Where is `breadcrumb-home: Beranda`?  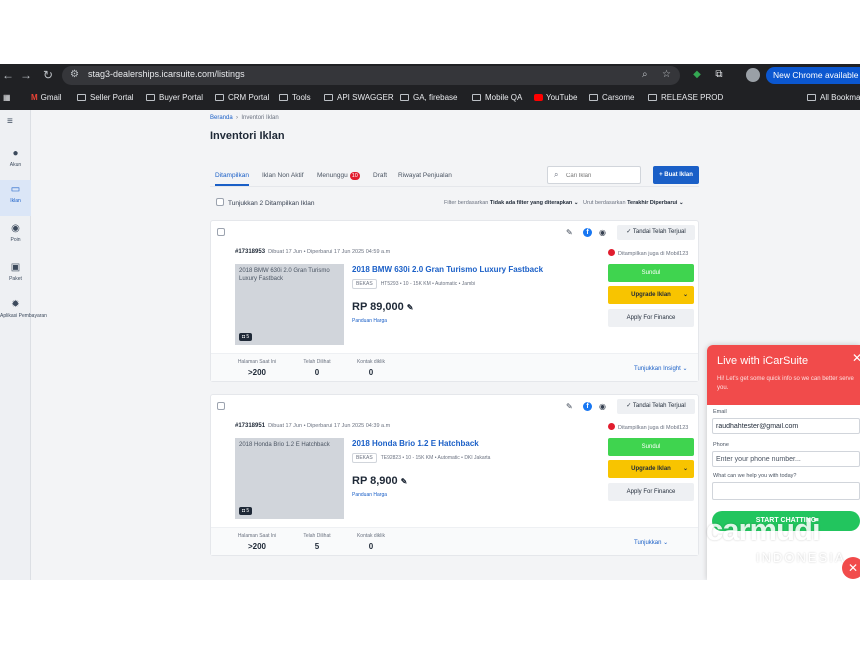
breadcrumb-home: Beranda is located at coordinates (221, 118).